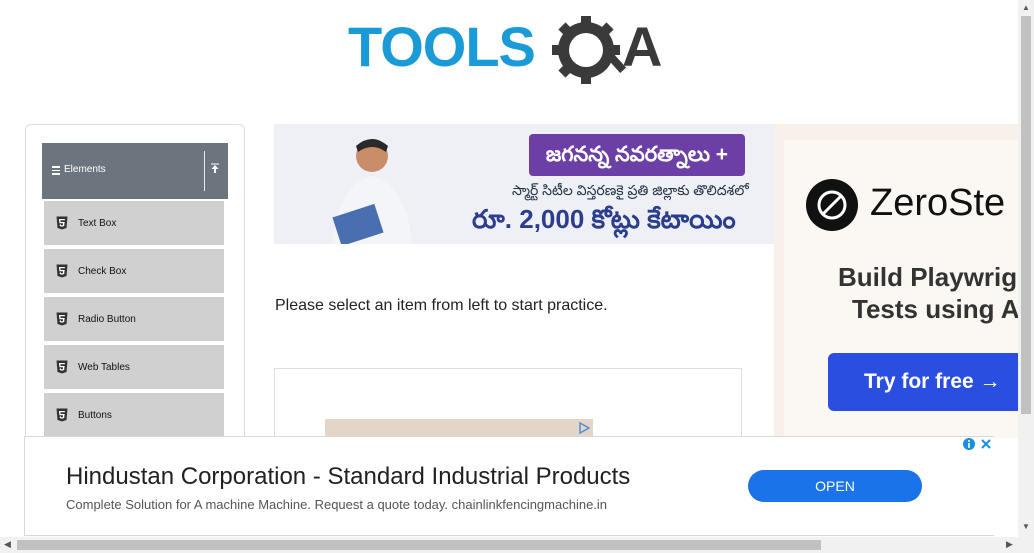 Image resolution: width=1034 pixels, height=553 pixels. Describe the element at coordinates (938, 203) in the screenshot. I see `side-ad-brand: ZeroSte` at that location.